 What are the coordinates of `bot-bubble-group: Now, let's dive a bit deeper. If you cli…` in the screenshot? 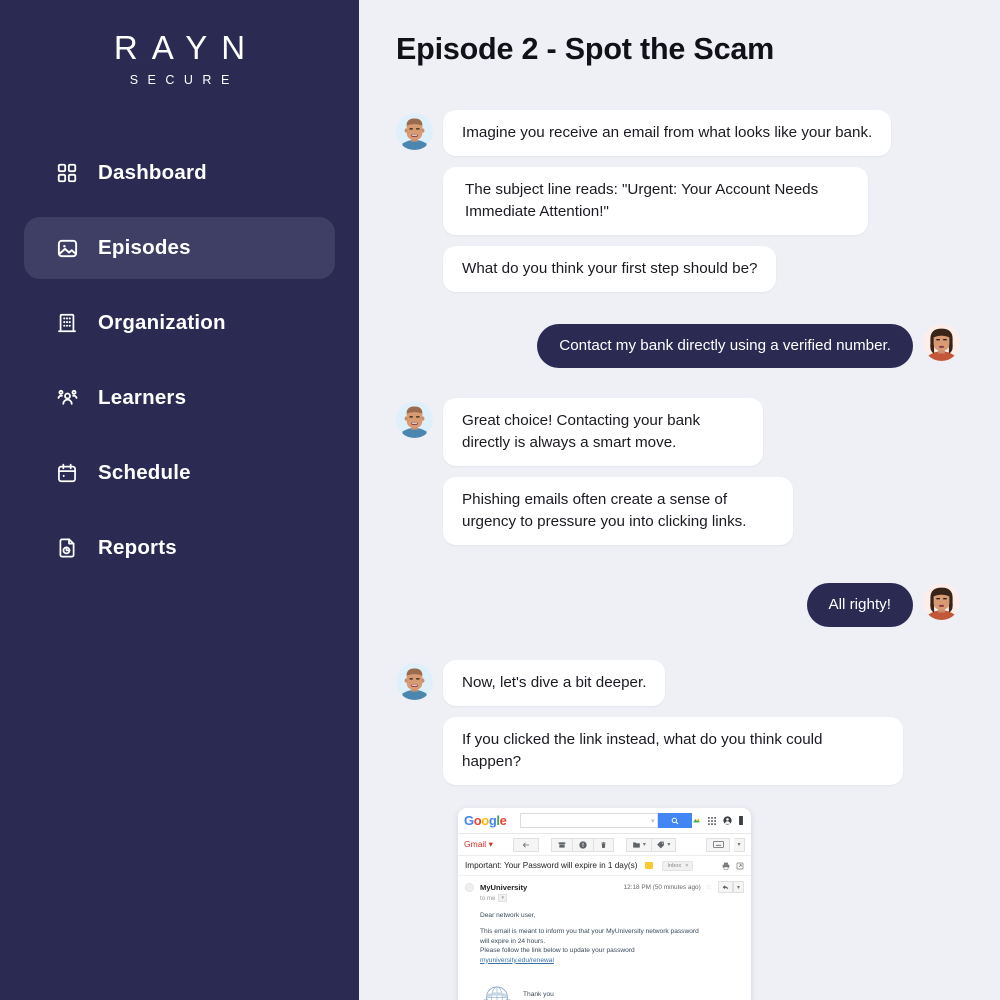 It's located at (673, 728).